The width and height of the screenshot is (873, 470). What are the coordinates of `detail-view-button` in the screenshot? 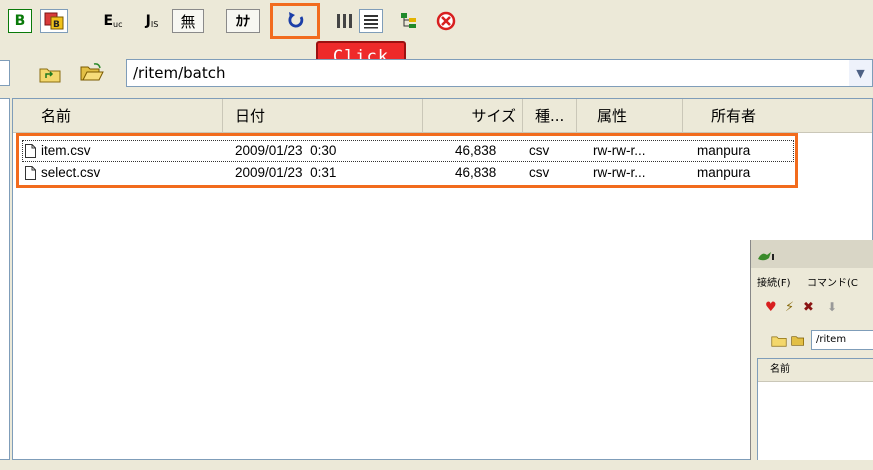 It's located at (371, 21).